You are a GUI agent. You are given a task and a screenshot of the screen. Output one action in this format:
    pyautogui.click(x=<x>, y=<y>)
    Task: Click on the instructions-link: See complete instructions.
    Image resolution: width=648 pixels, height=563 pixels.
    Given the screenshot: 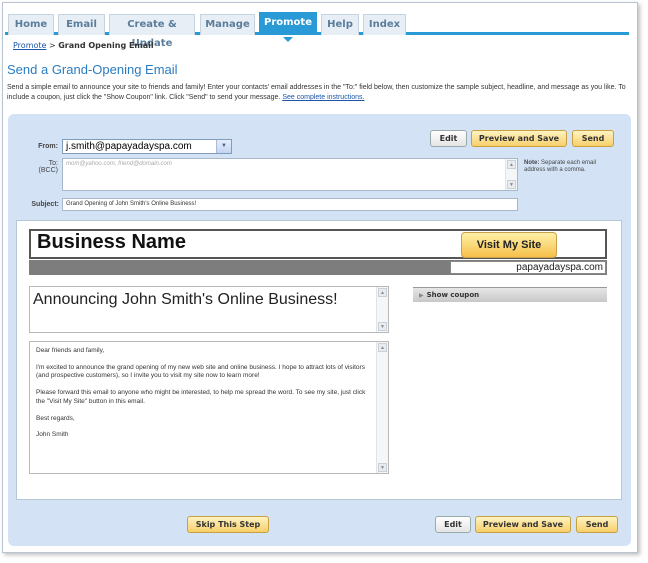 What is the action you would take?
    pyautogui.click(x=323, y=97)
    